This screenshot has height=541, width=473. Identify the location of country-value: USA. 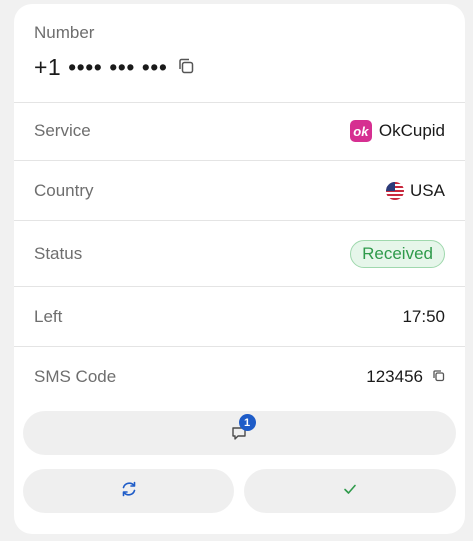
(415, 191).